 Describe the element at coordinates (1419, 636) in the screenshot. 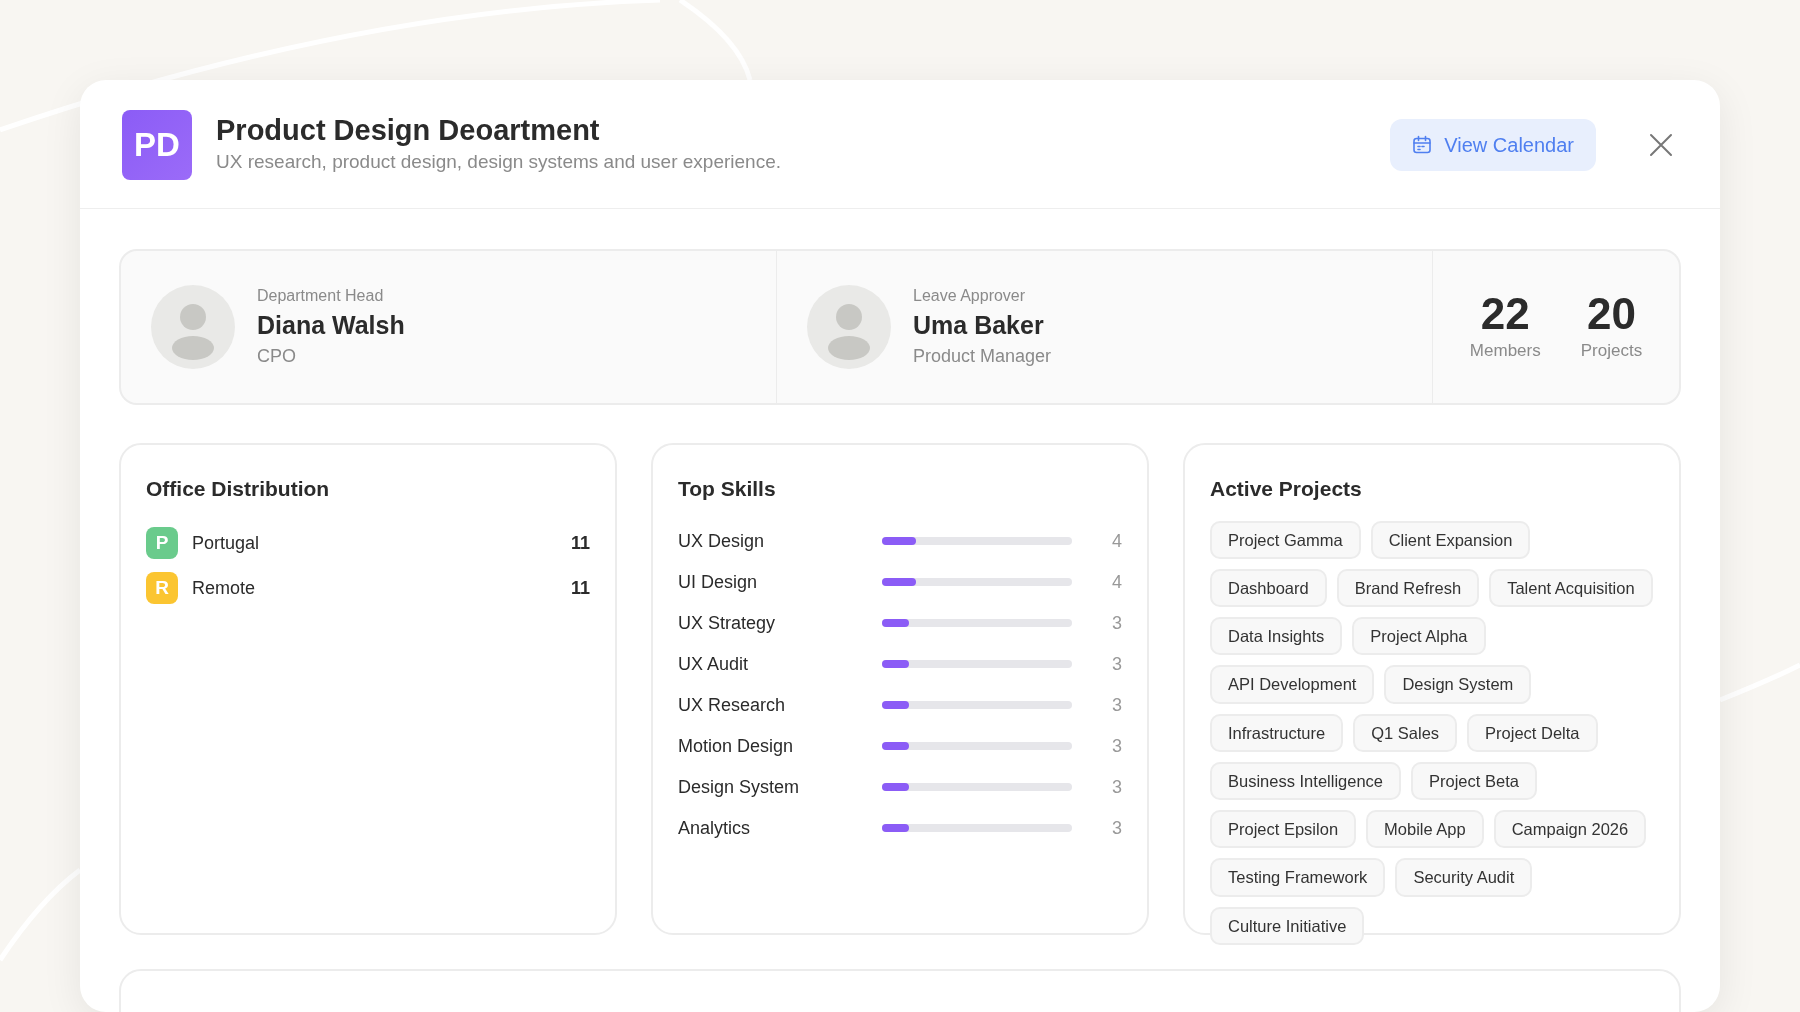

I see `project-tag: Project Alpha` at that location.